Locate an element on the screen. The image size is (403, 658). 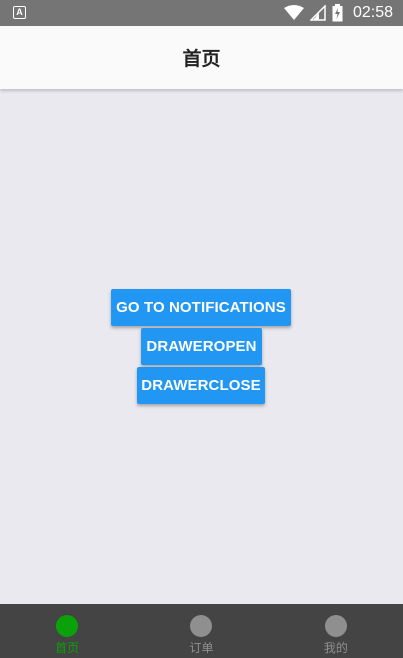
home-tab-icon is located at coordinates (67, 626).